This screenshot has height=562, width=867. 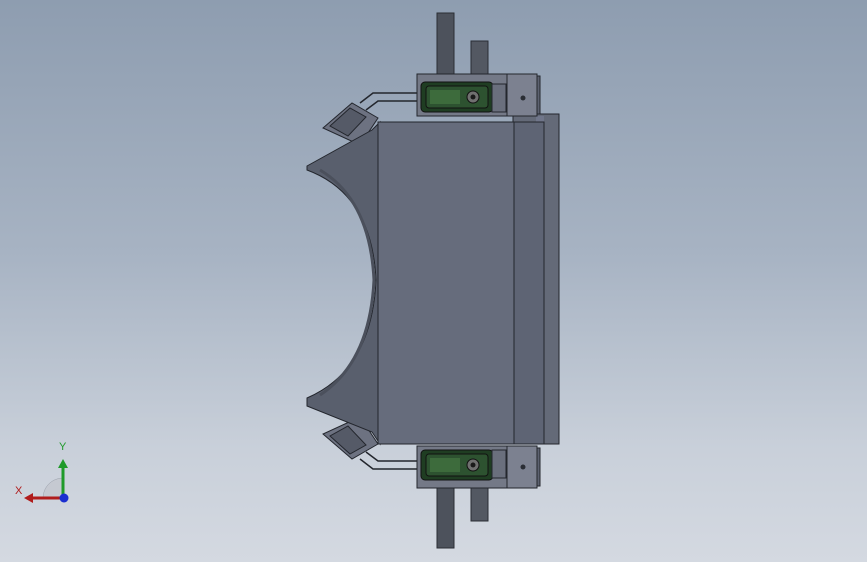 What do you see at coordinates (529, 283) in the screenshot?
I see `main-body-side` at bounding box center [529, 283].